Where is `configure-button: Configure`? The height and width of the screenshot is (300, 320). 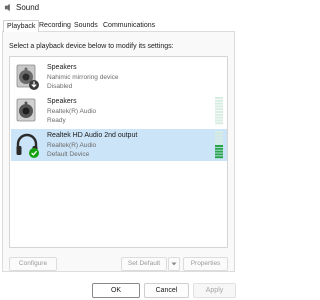
configure-button: Configure is located at coordinates (33, 264).